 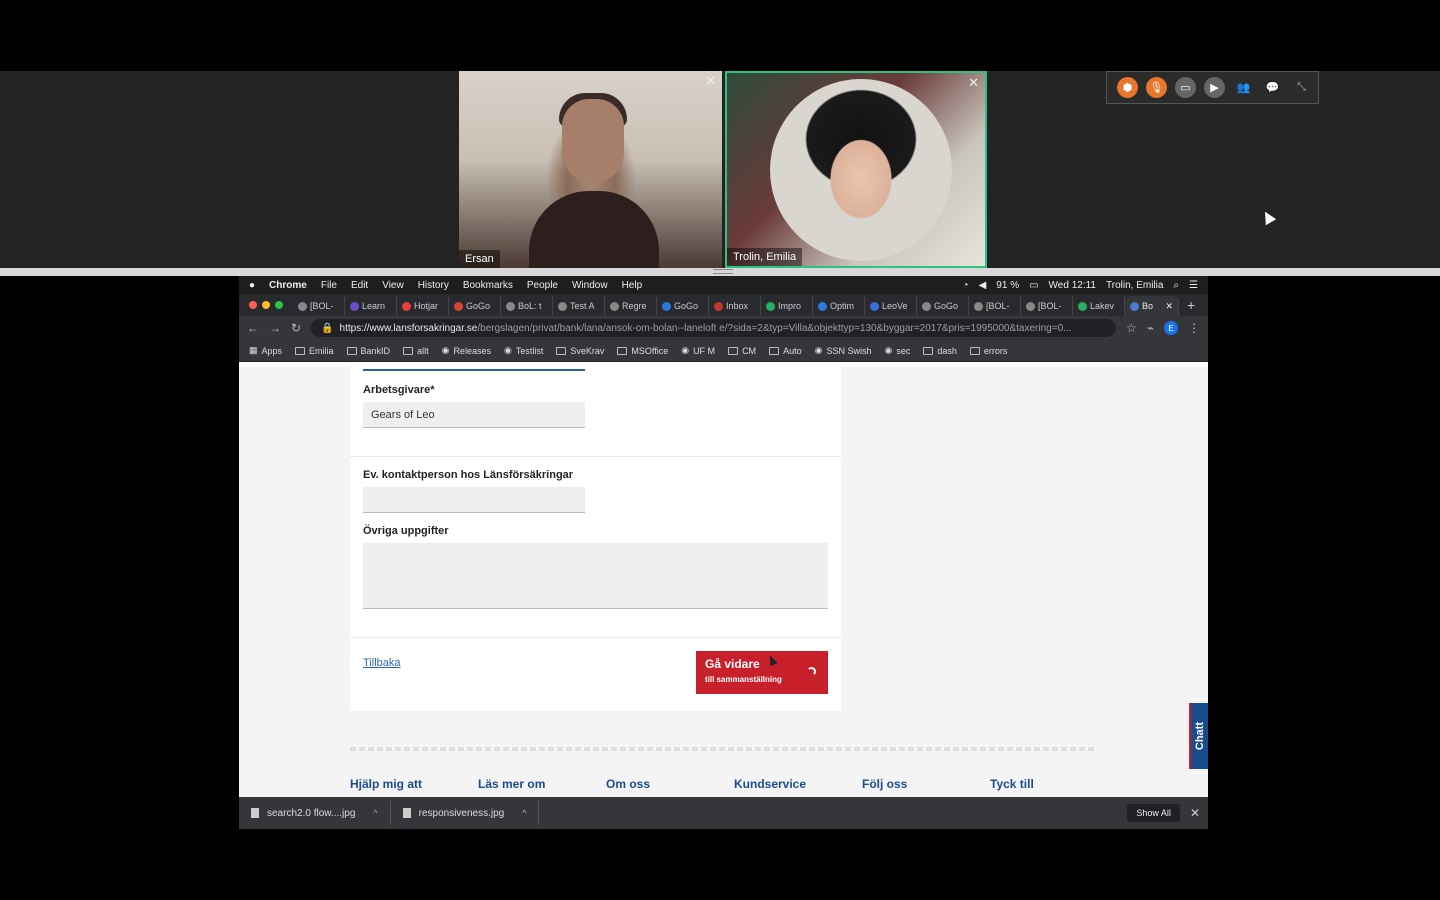 What do you see at coordinates (735, 306) in the screenshot?
I see `browser-tab: Inbox` at bounding box center [735, 306].